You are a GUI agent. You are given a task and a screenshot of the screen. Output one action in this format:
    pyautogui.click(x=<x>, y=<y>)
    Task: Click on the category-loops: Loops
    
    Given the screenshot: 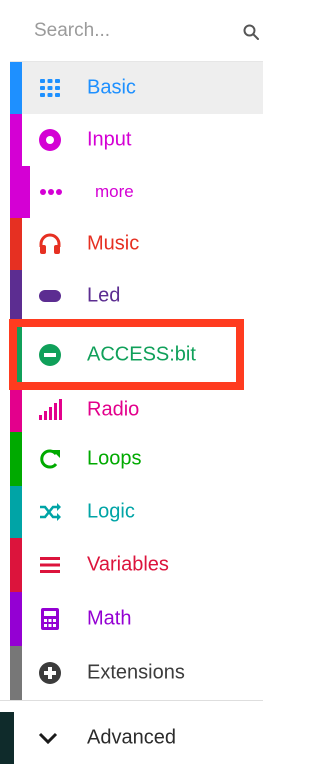 What is the action you would take?
    pyautogui.click(x=136, y=459)
    